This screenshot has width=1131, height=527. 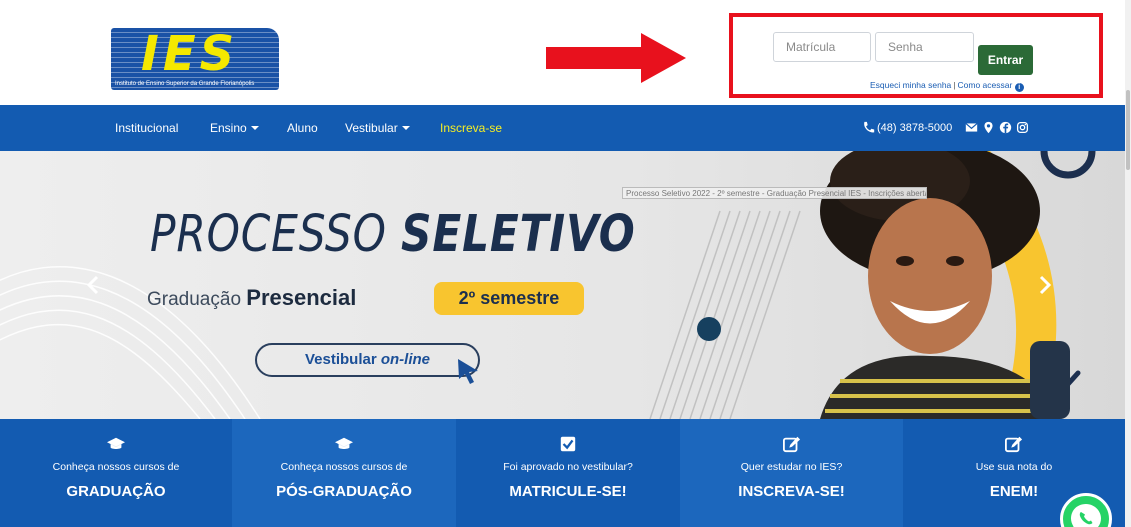 What do you see at coordinates (971, 127) in the screenshot?
I see `envelope-icon` at bounding box center [971, 127].